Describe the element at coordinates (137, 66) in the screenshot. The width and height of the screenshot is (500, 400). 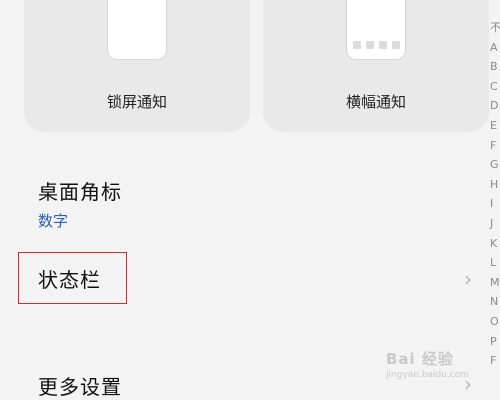
I see `lock-screen-notification-card: 锁屏通知` at that location.